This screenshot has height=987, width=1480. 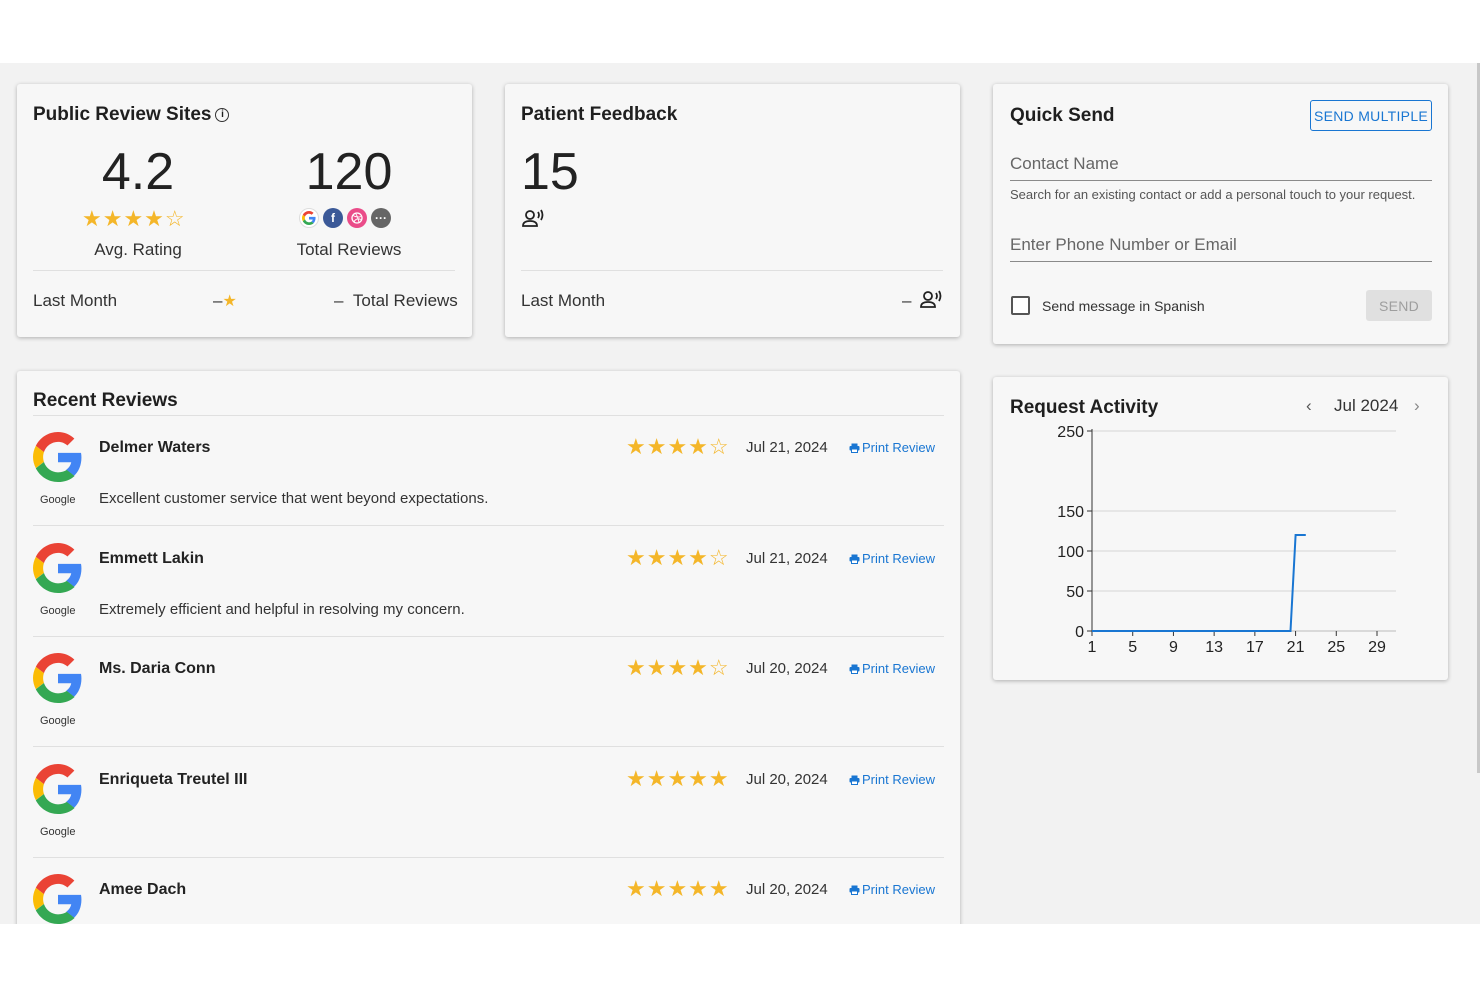 I want to click on avg-rating-value: 4.2, so click(x=138, y=172).